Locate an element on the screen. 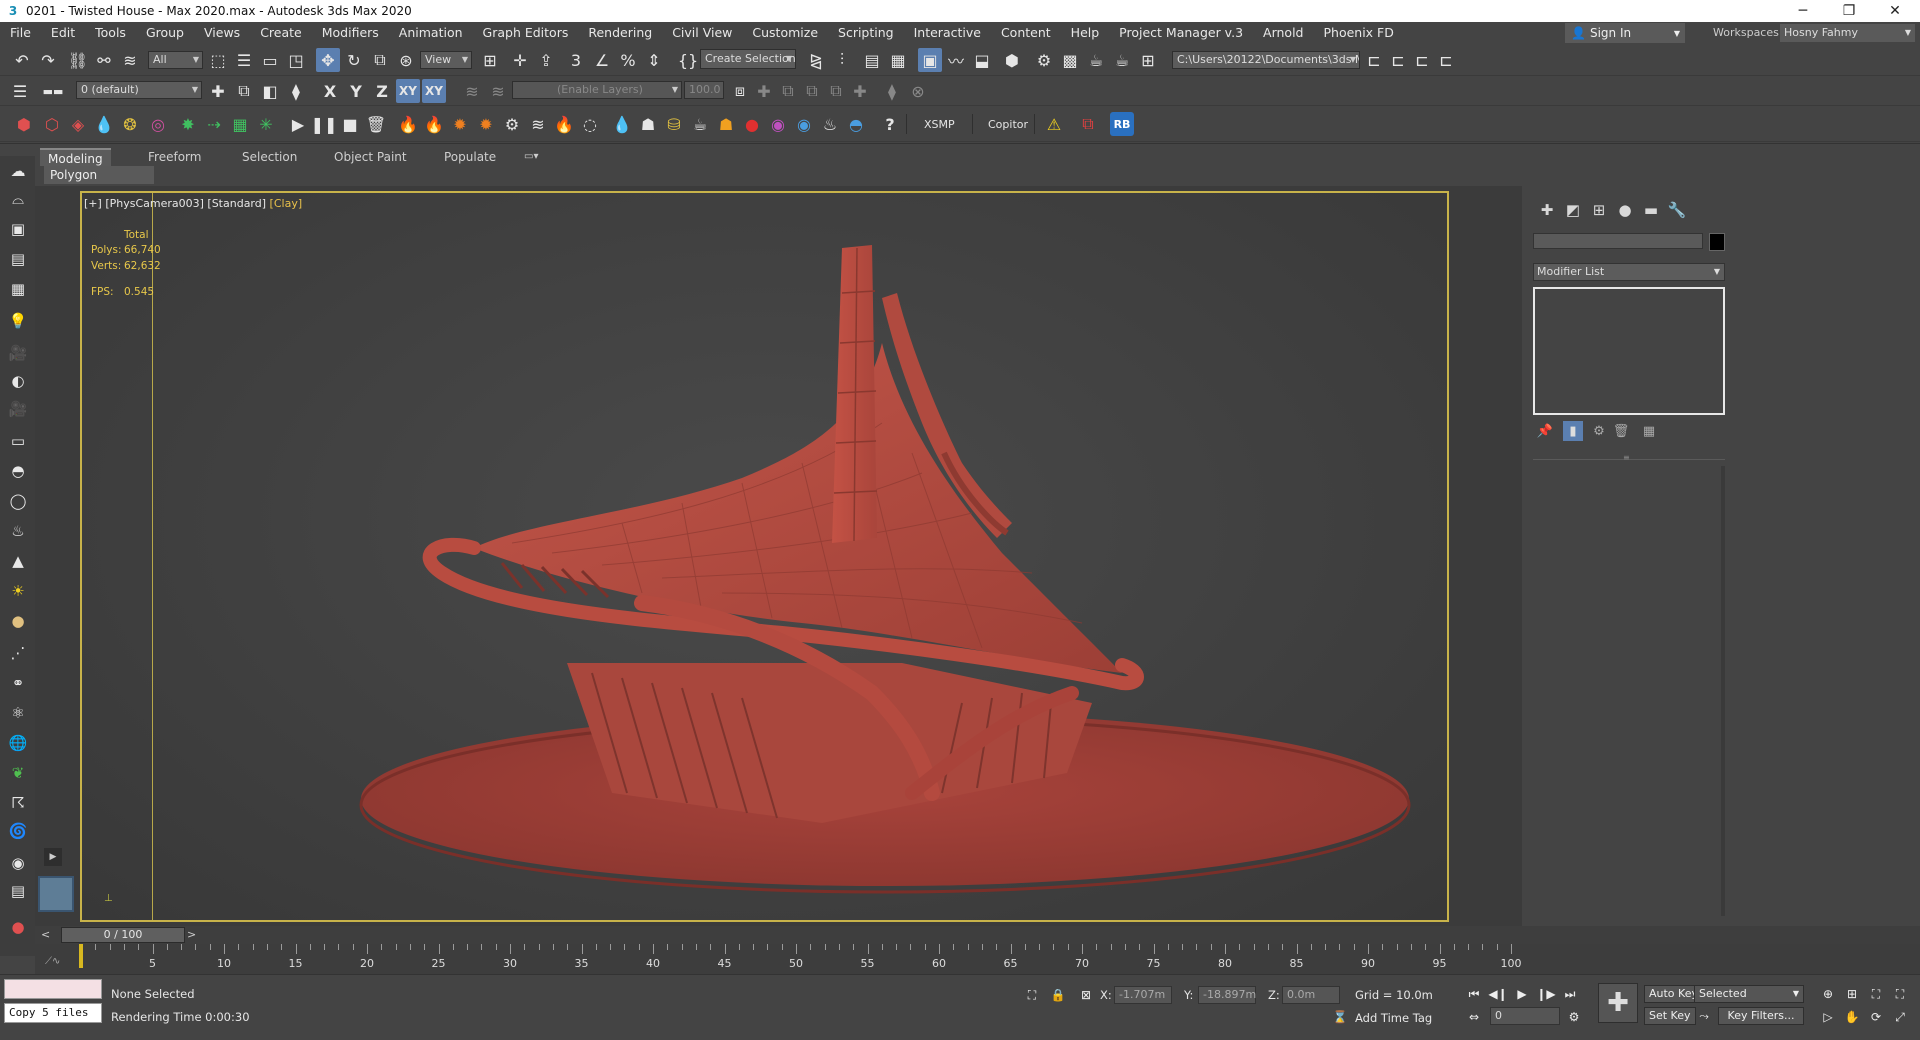 Image resolution: width=1920 pixels, height=1040 pixels. tab-modeling: Modeling is located at coordinates (75, 157).